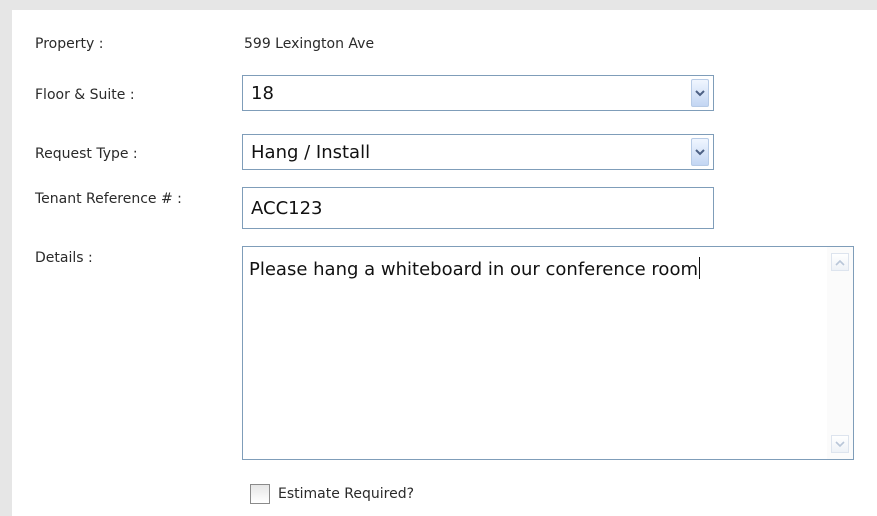 The image size is (877, 516). I want to click on tenant-reference-label: Tenant Reference # :, so click(108, 199).